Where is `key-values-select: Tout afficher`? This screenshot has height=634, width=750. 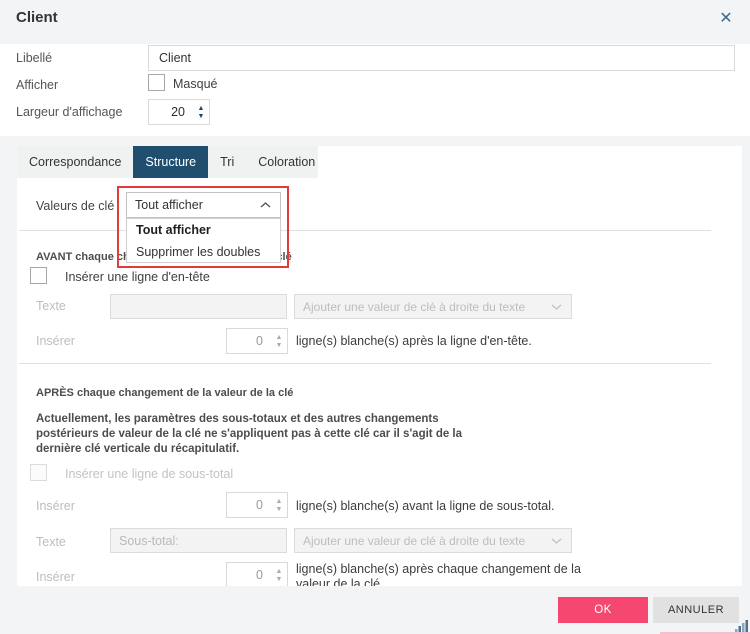 key-values-select: Tout afficher is located at coordinates (203, 205).